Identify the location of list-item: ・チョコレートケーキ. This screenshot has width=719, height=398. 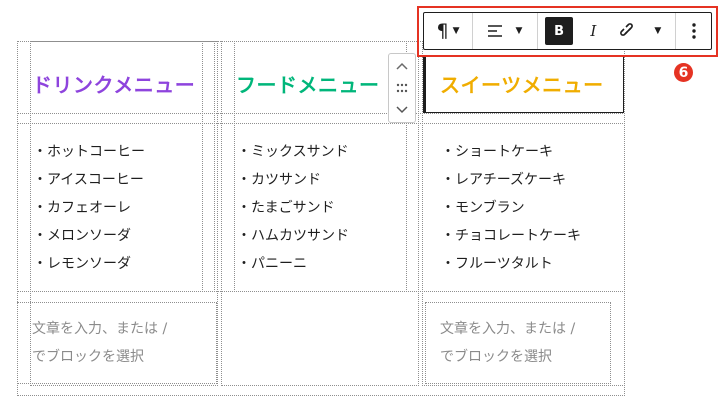
(511, 236).